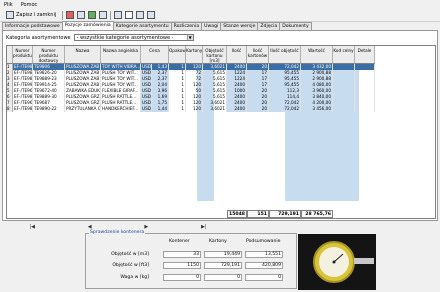 The width and height of the screenshot is (440, 292). I want to click on gauge-image, so click(337, 262).